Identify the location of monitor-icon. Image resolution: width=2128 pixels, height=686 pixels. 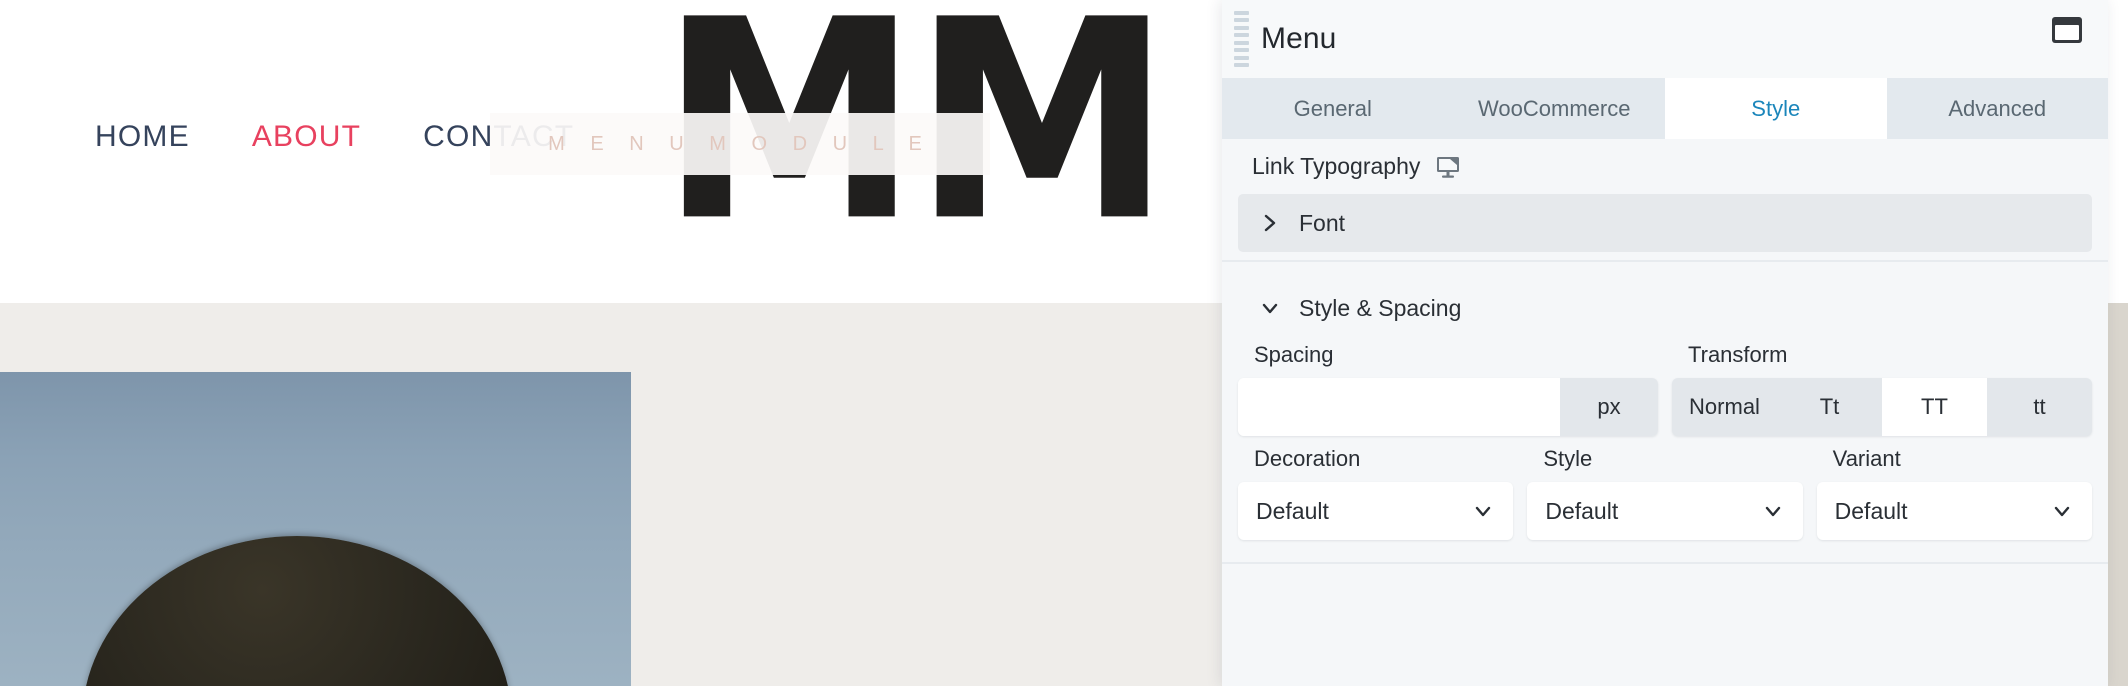
(1448, 167).